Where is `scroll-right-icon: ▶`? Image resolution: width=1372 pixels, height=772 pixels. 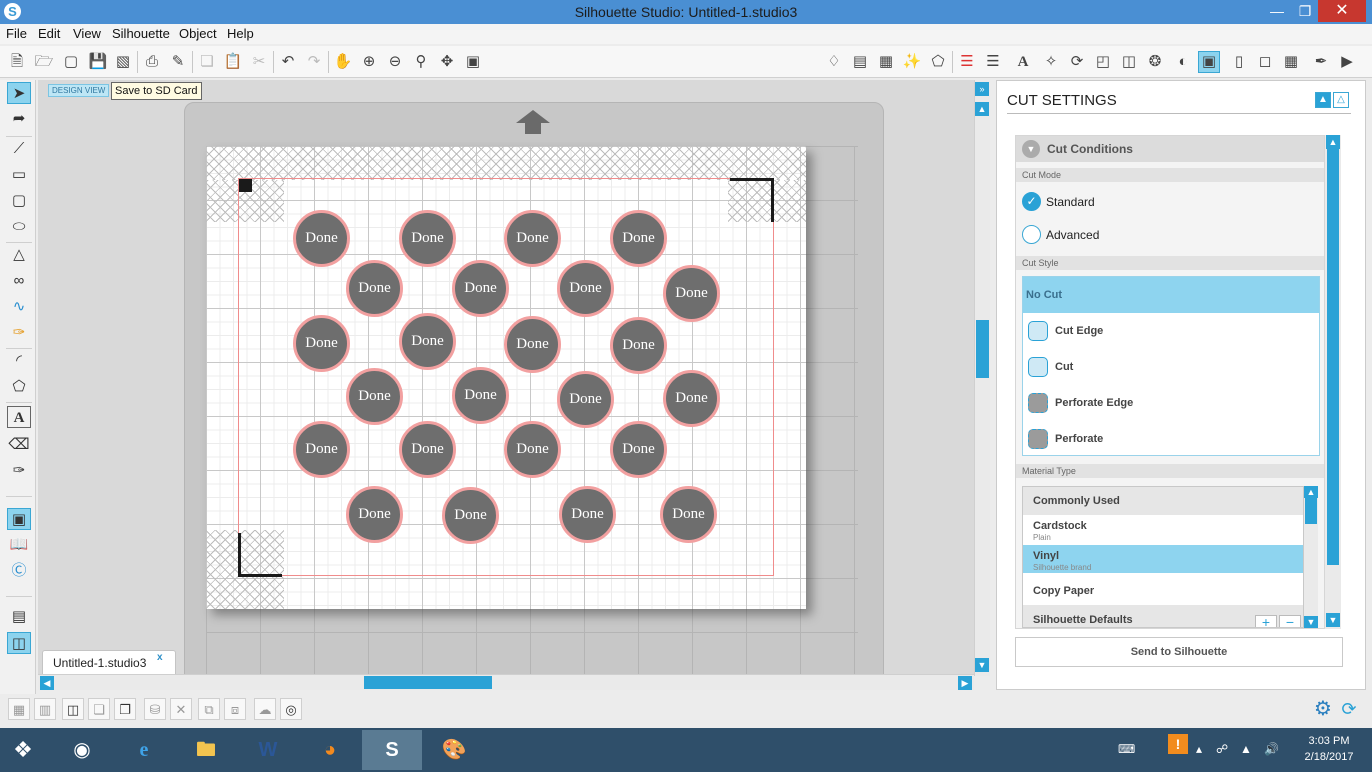
scroll-right-icon: ▶ is located at coordinates (965, 683).